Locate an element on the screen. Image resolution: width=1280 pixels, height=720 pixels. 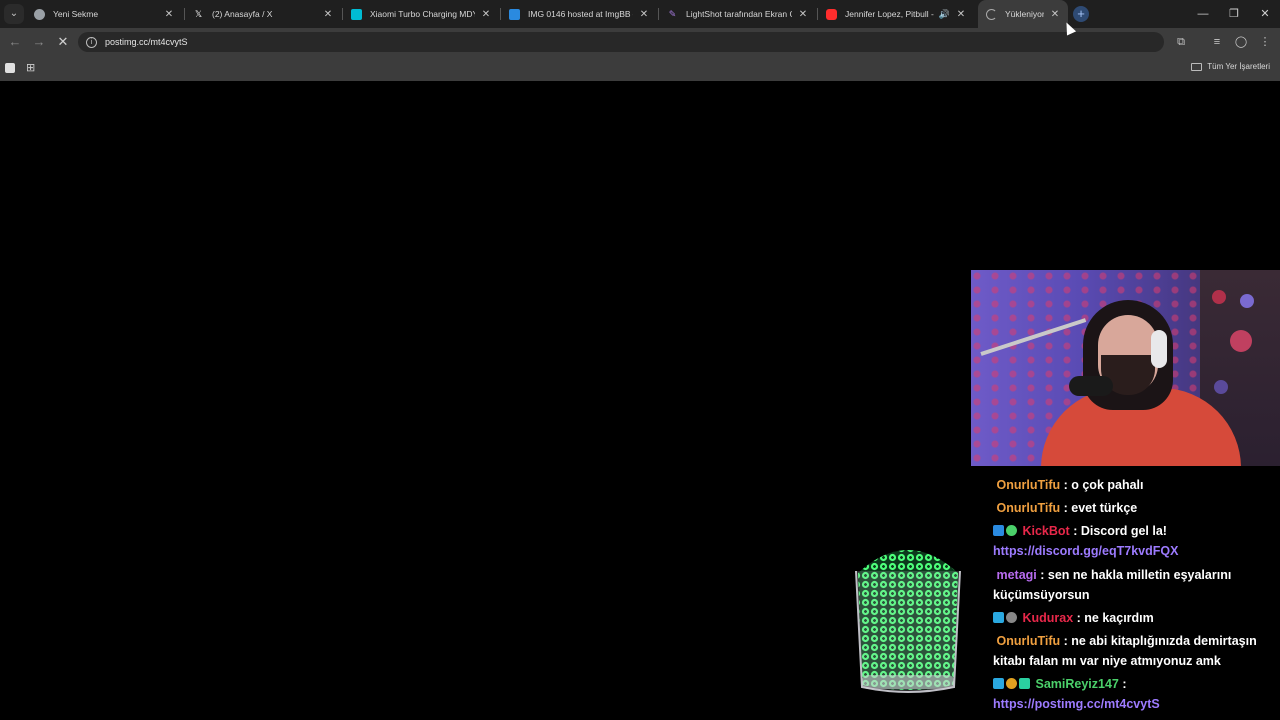
more-menu-icon: ⋮ is located at coordinates (1265, 42).